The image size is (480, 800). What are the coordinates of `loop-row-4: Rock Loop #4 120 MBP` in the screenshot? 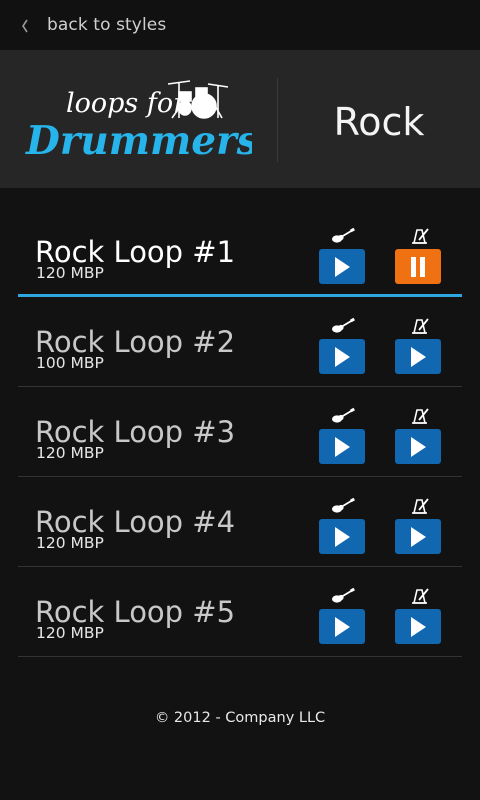 It's located at (240, 522).